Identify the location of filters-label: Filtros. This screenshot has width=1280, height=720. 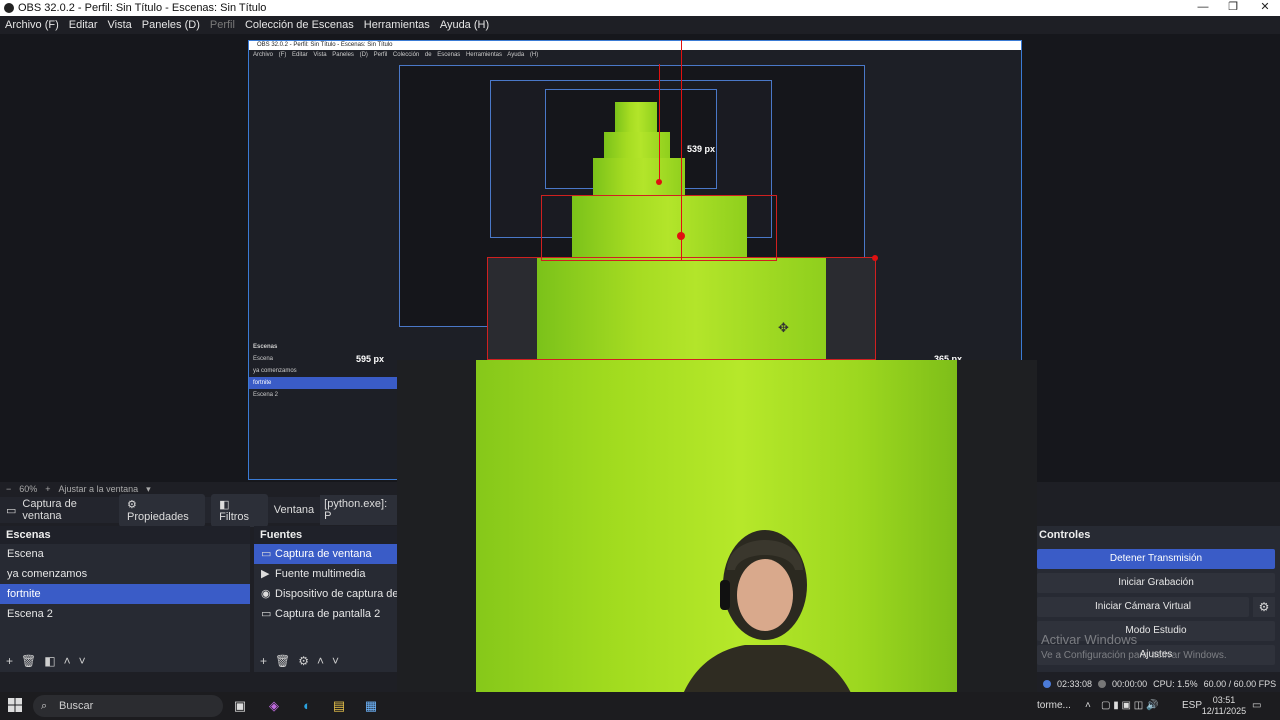
(234, 516).